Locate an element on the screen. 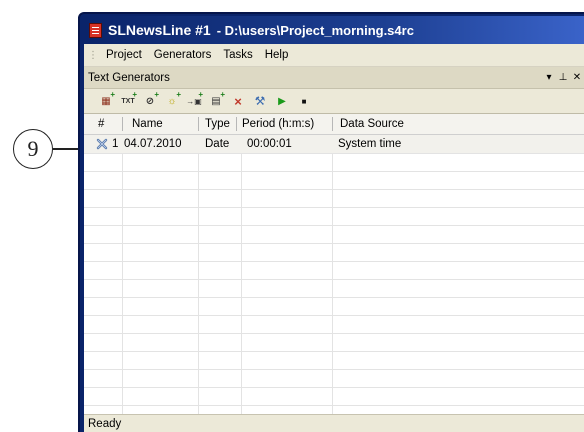 The height and width of the screenshot is (432, 584). add-calendar-generator-icon: ▤ + is located at coordinates (216, 100).